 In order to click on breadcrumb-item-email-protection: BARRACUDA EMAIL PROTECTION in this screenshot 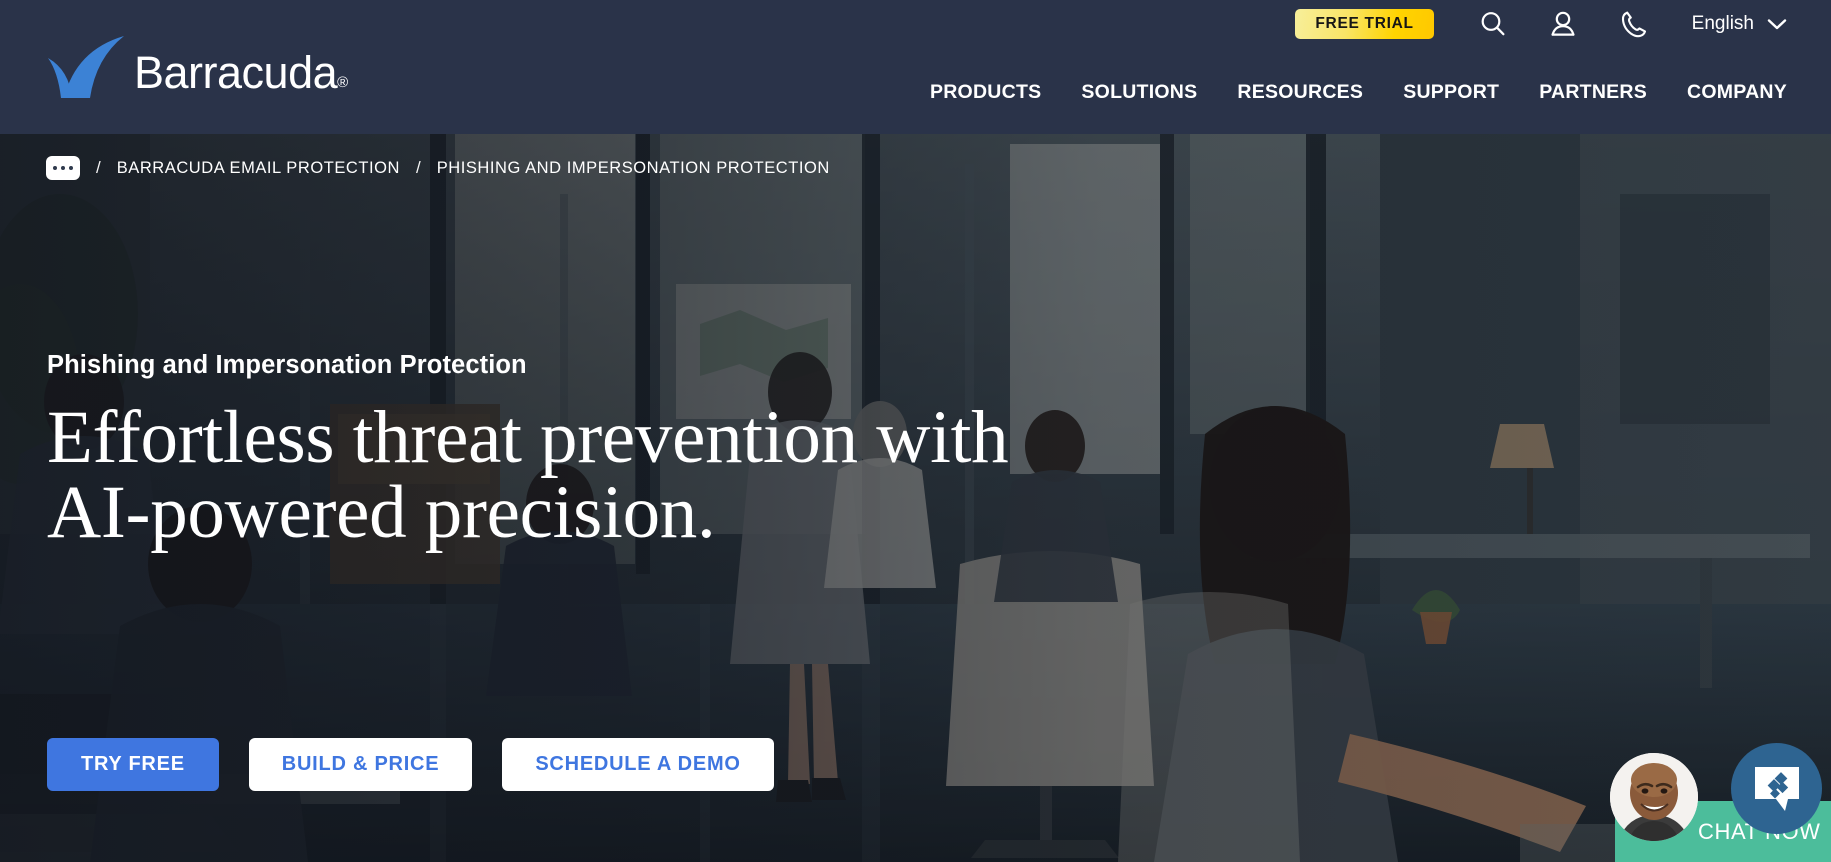, I will do `click(258, 168)`.